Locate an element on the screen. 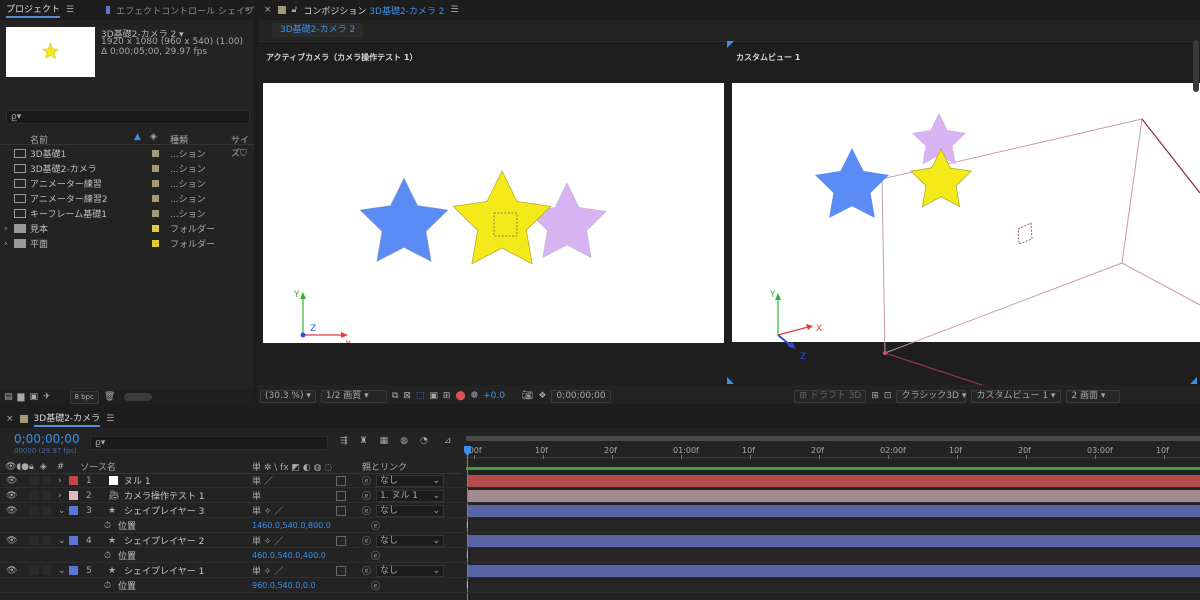 This screenshot has width=1200, height=600. project-search-input: ρ̲▾ is located at coordinates (128, 117).